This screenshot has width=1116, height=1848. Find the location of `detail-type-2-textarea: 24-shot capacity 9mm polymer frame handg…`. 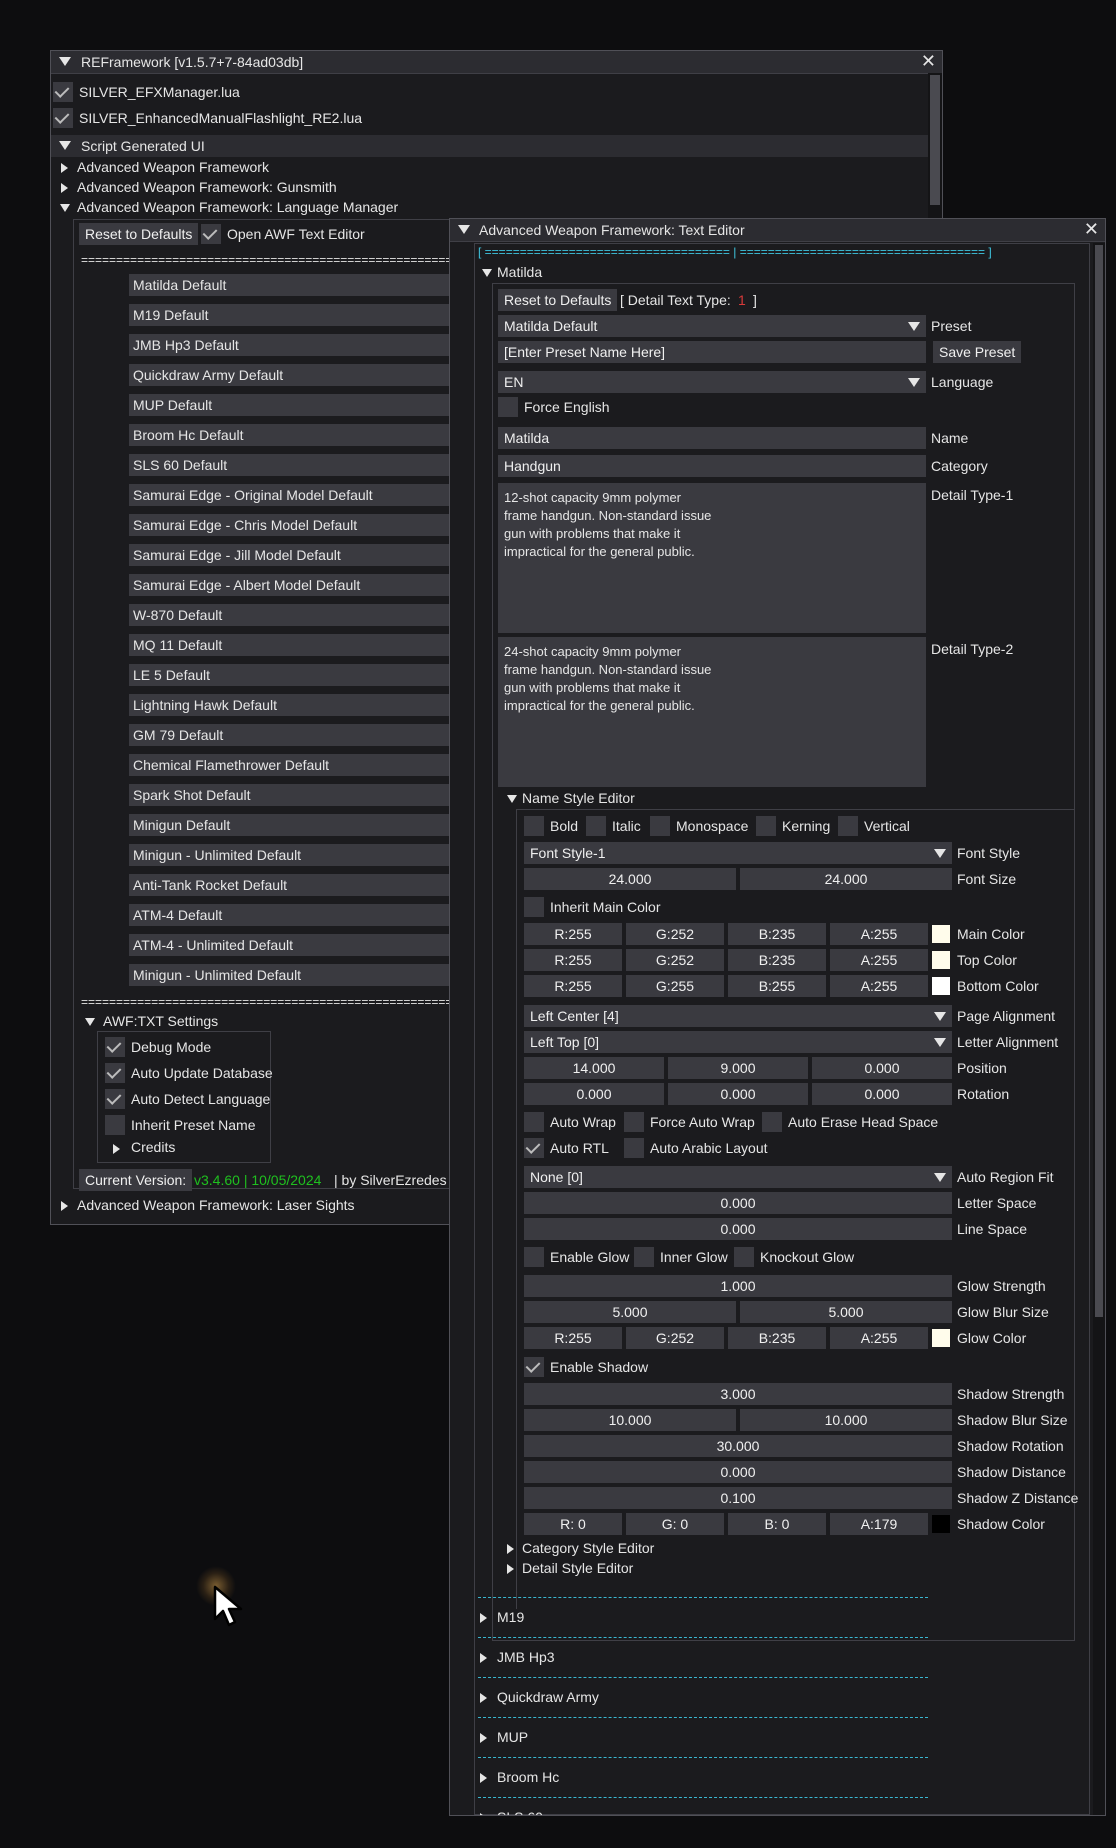

detail-type-2-textarea: 24-shot capacity 9mm polymer frame handg… is located at coordinates (712, 712).